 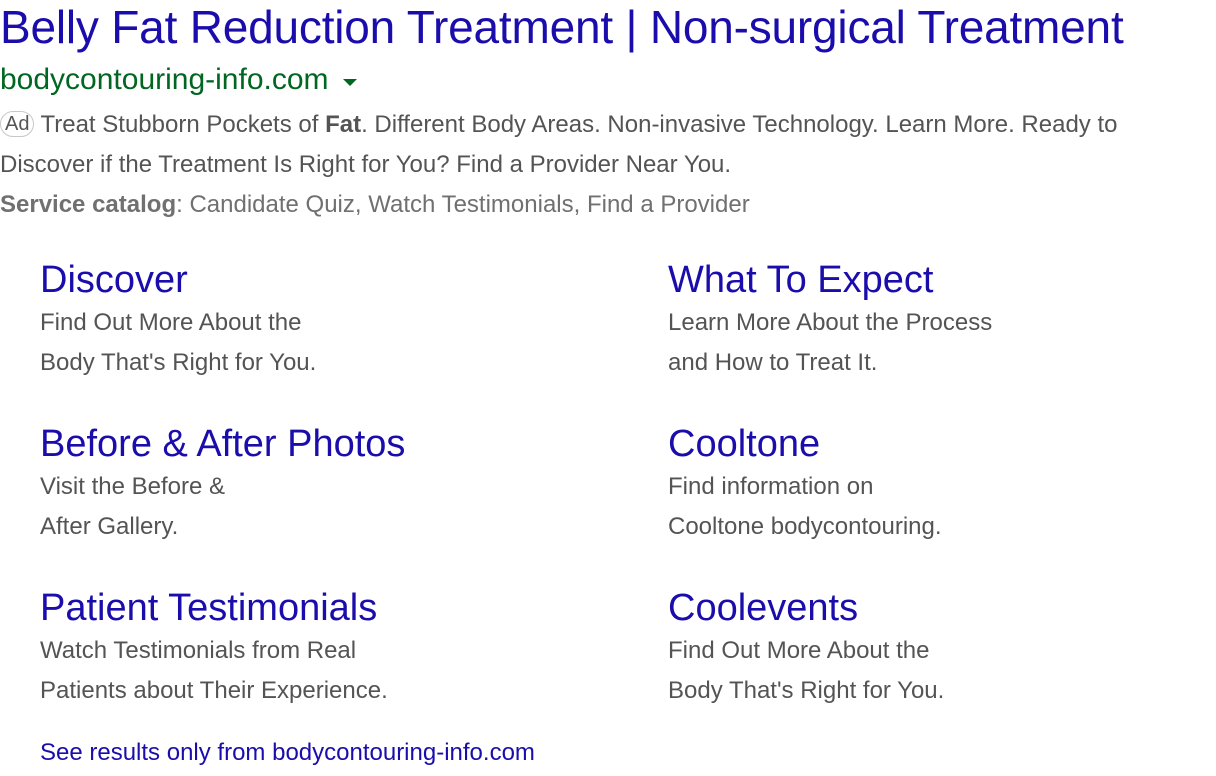 I want to click on ad-description-bold: Fat, so click(x=343, y=124).